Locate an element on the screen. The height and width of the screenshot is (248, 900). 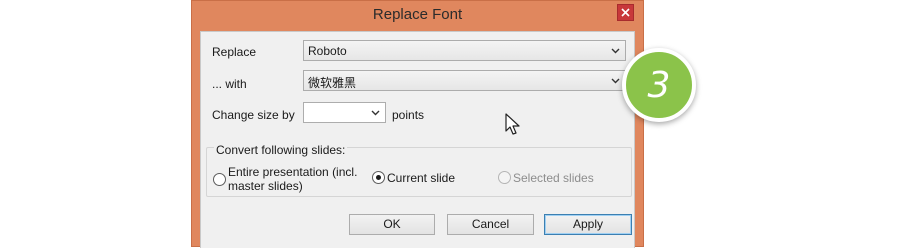
dialog-title: Replace Font is located at coordinates (417, 14).